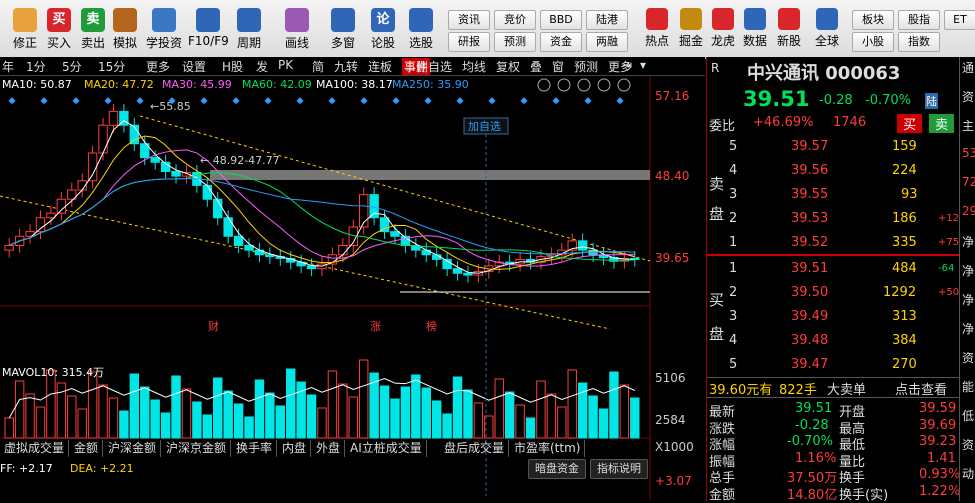 The width and height of the screenshot is (975, 503). What do you see at coordinates (469, 20) in the screenshot?
I see `toolbar-small-button: 资讯` at bounding box center [469, 20].